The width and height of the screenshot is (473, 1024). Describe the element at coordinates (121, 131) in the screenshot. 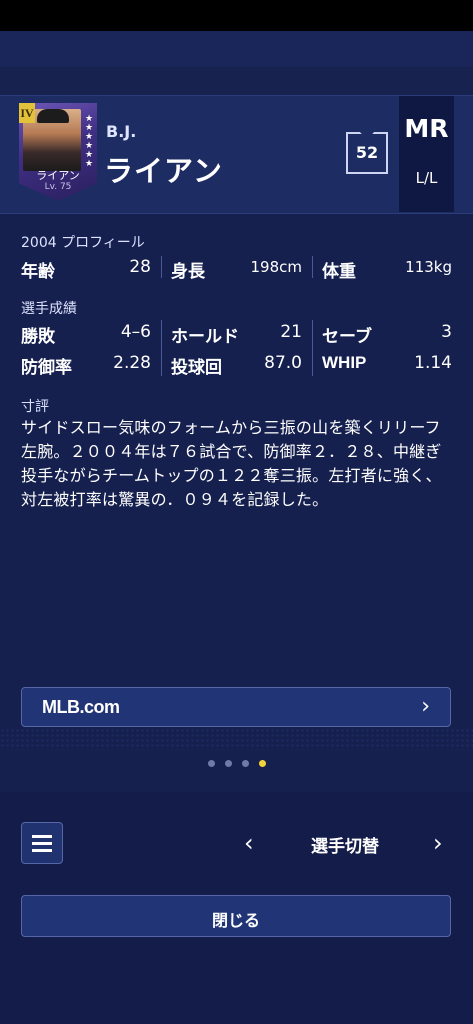

I see `player-first-name: B.J.` at that location.